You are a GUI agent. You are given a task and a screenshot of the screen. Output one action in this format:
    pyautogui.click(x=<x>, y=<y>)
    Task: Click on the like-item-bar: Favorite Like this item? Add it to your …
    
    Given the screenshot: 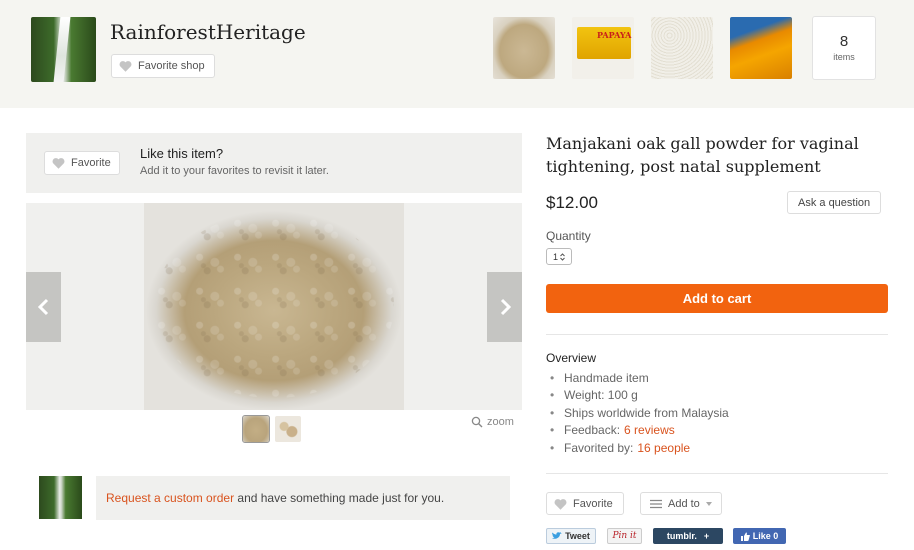 What is the action you would take?
    pyautogui.click(x=274, y=163)
    